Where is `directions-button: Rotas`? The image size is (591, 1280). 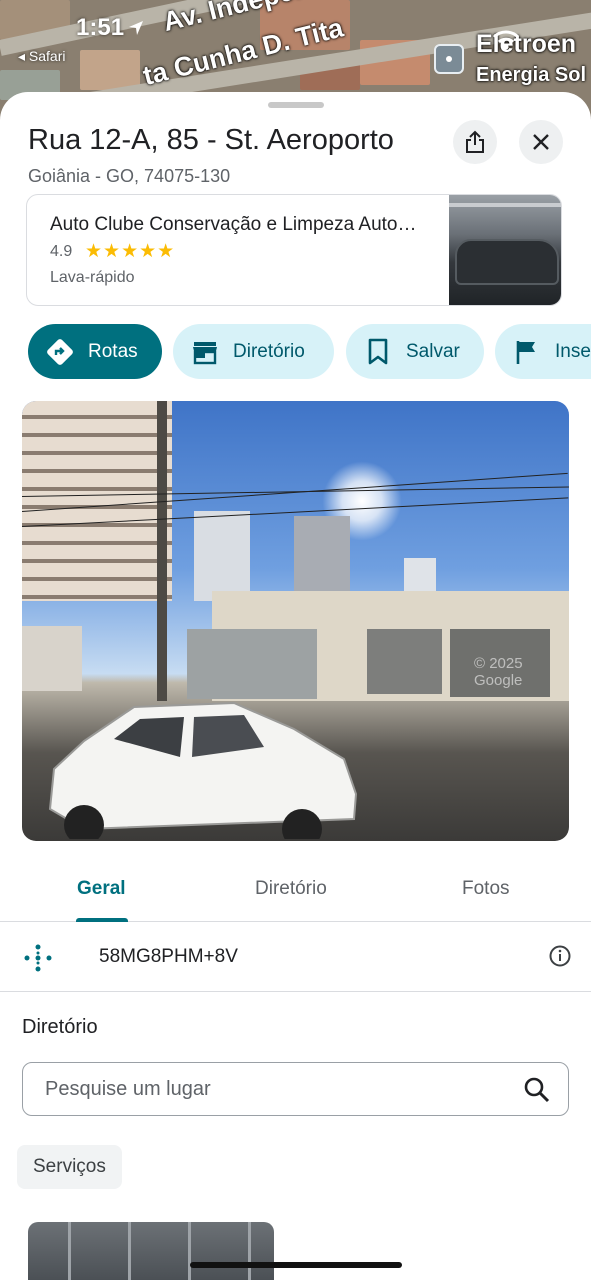 directions-button: Rotas is located at coordinates (95, 351).